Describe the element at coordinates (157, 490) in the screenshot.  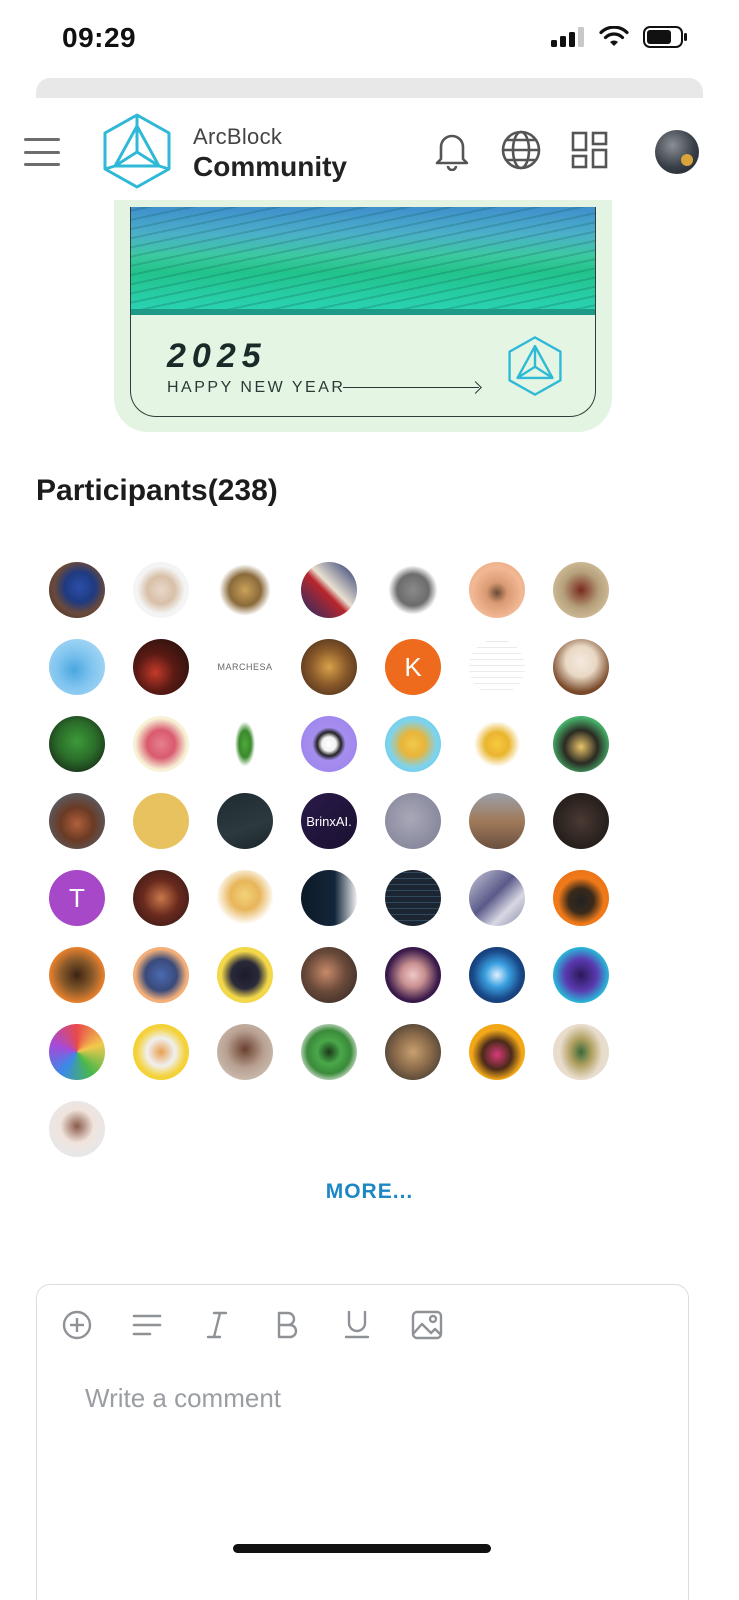
I see `participants-title: Participants(238)` at that location.